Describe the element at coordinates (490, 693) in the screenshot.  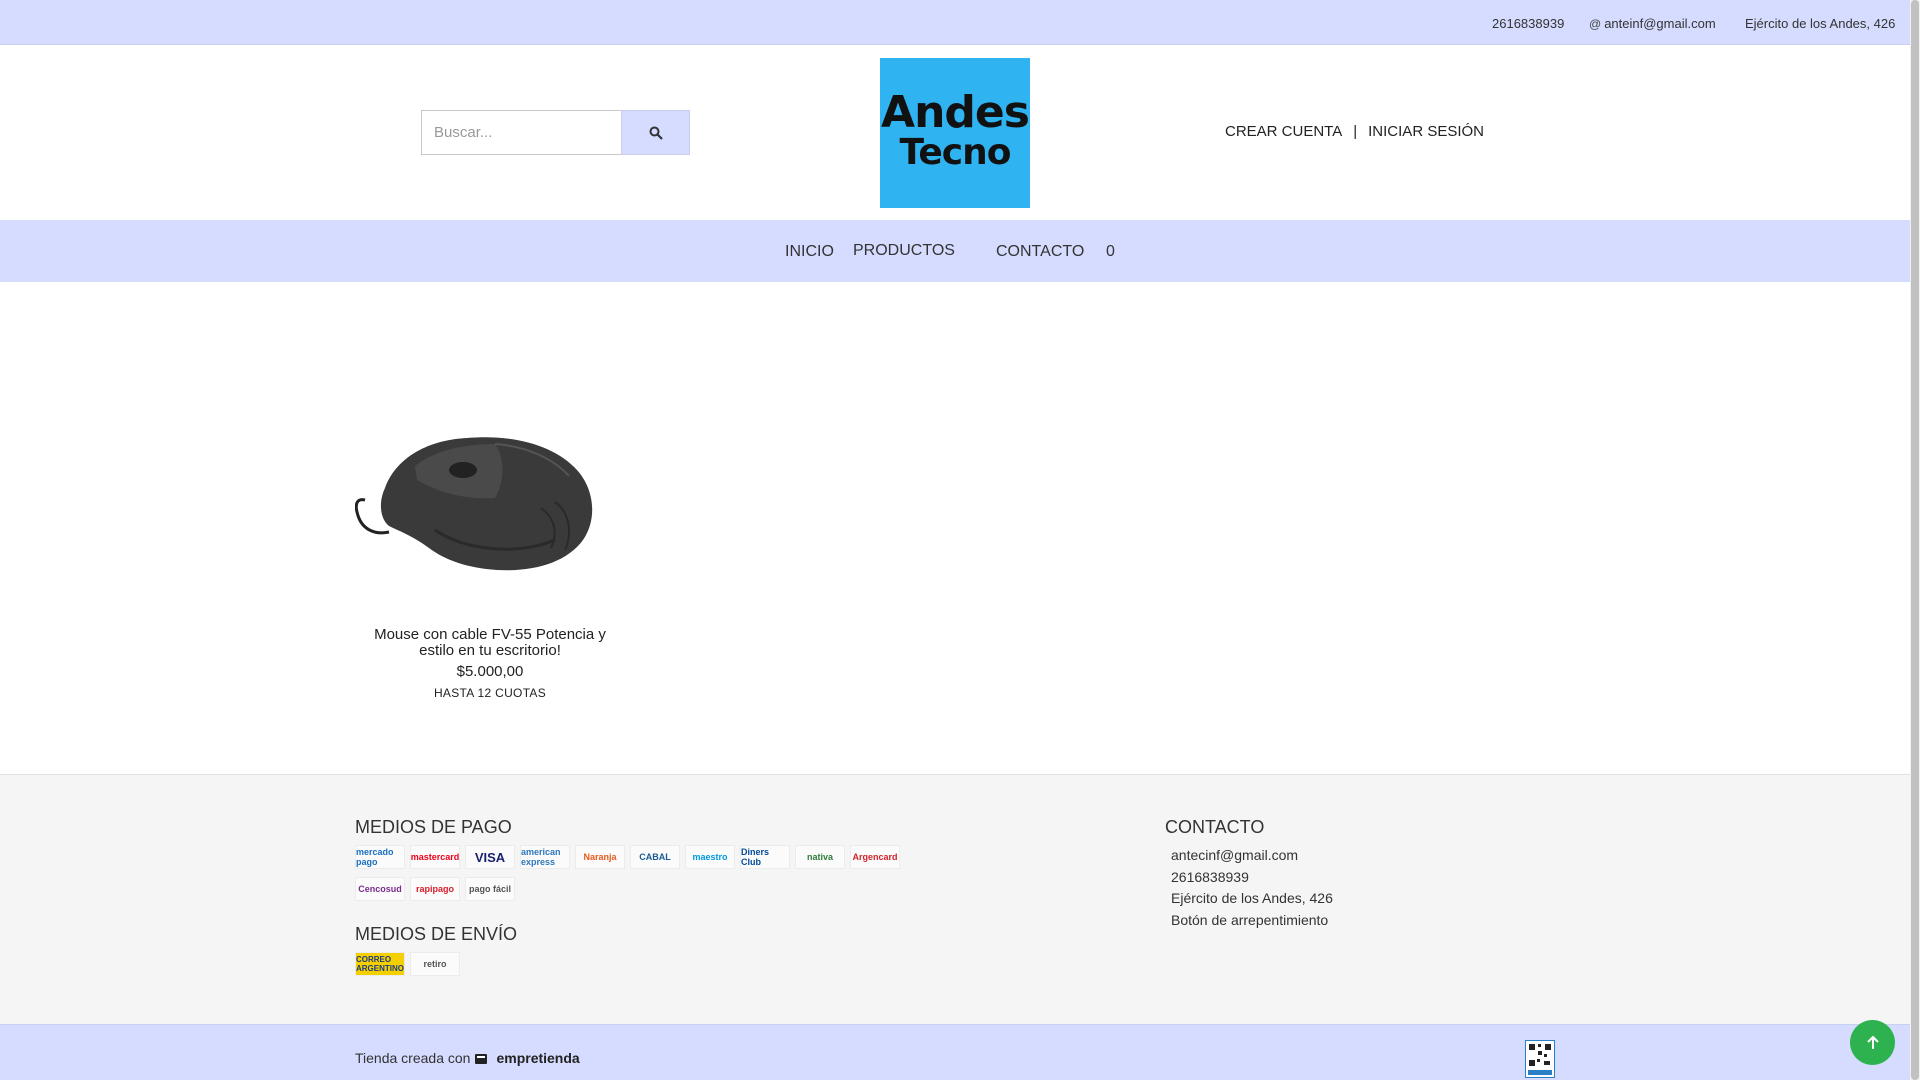
I see `product-installments: HASTA 12 CUOTAS` at that location.